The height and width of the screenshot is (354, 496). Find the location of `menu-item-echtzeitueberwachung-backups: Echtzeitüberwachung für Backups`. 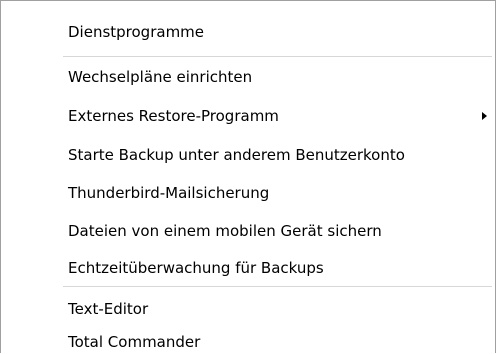

menu-item-echtzeitueberwachung-backups: Echtzeitüberwachung für Backups is located at coordinates (248, 268).